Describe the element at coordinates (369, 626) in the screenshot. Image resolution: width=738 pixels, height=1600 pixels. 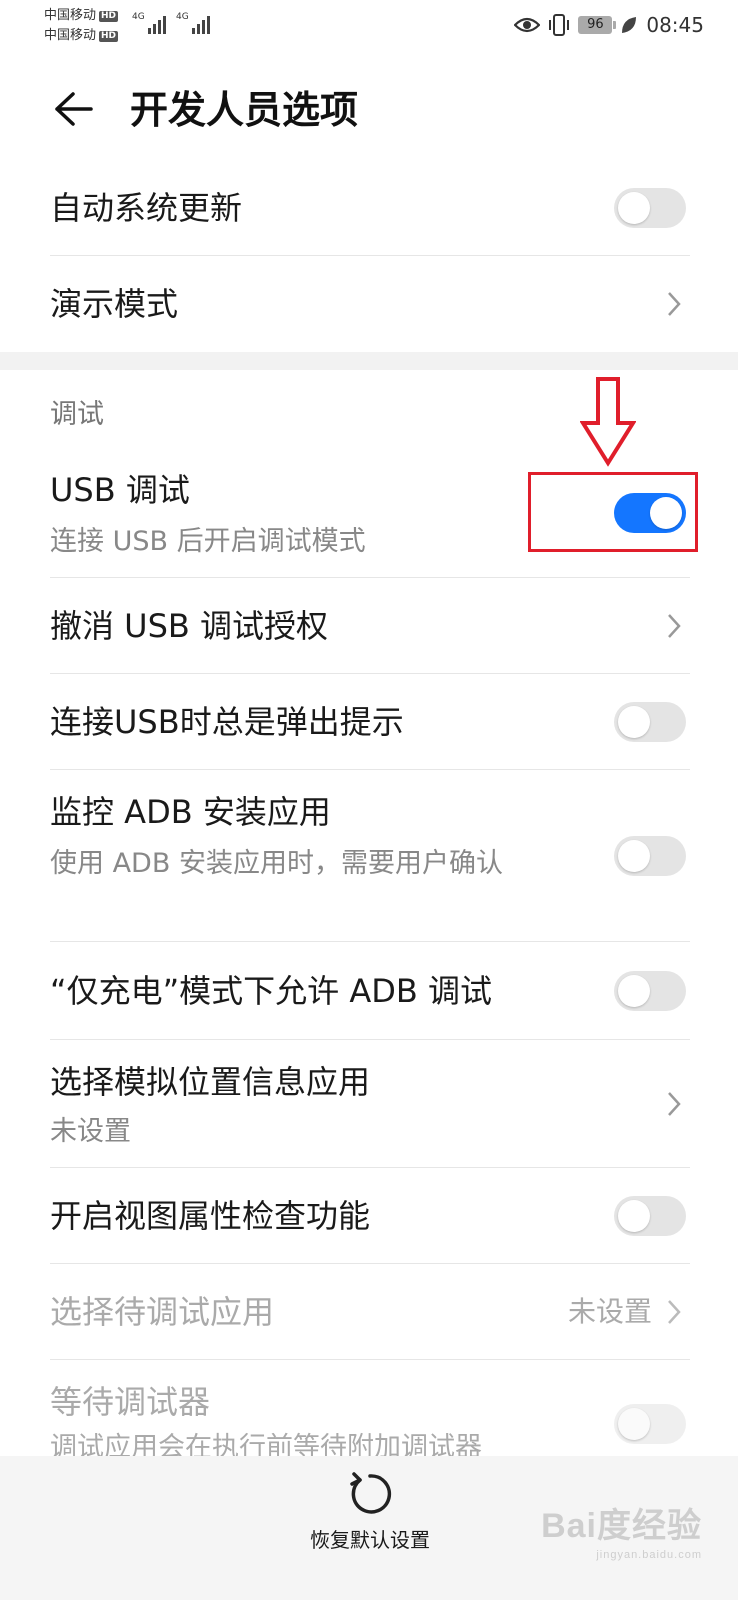
I see `revoke-usb-auth-item: 撤消 USB 调试授权` at that location.